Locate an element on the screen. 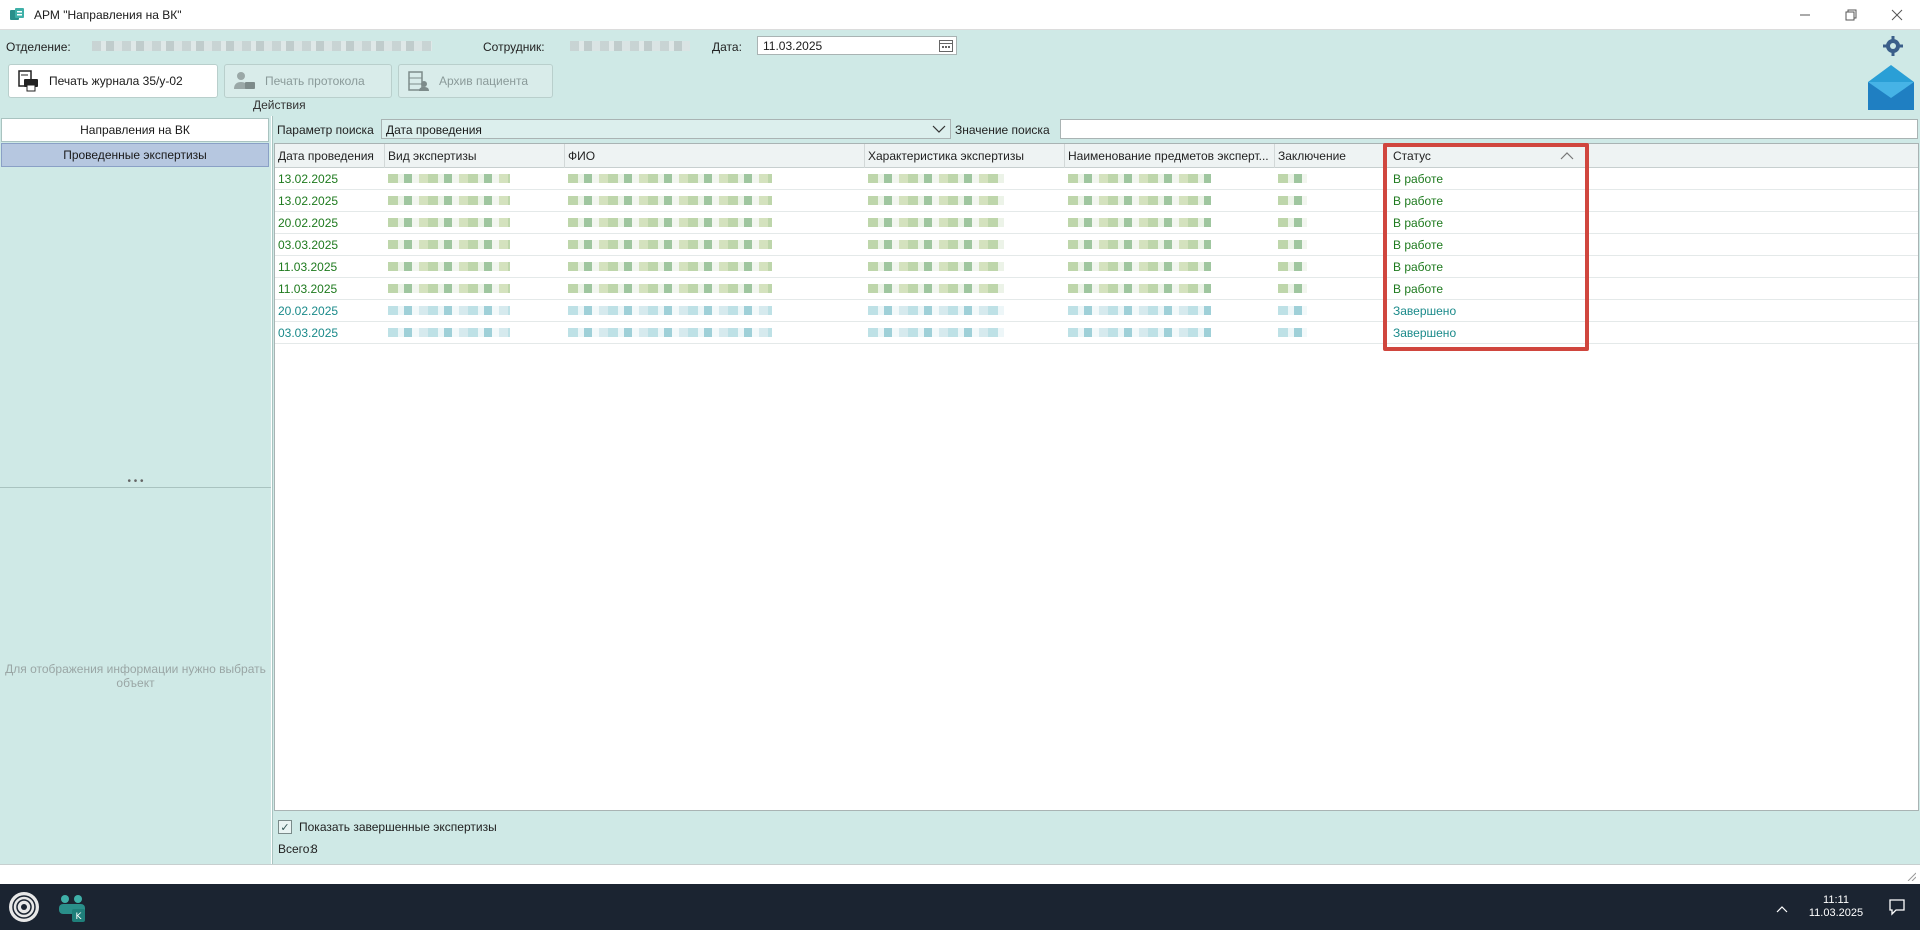 The width and height of the screenshot is (1920, 930). restore-button is located at coordinates (1851, 15).